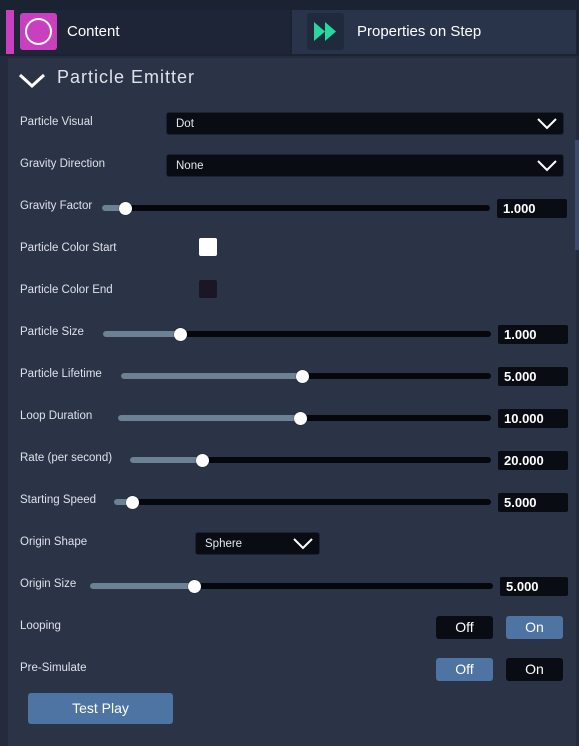 This screenshot has height=746, width=579. What do you see at coordinates (53, 668) in the screenshot?
I see `pre-simulate-label: Pre-Simulate` at bounding box center [53, 668].